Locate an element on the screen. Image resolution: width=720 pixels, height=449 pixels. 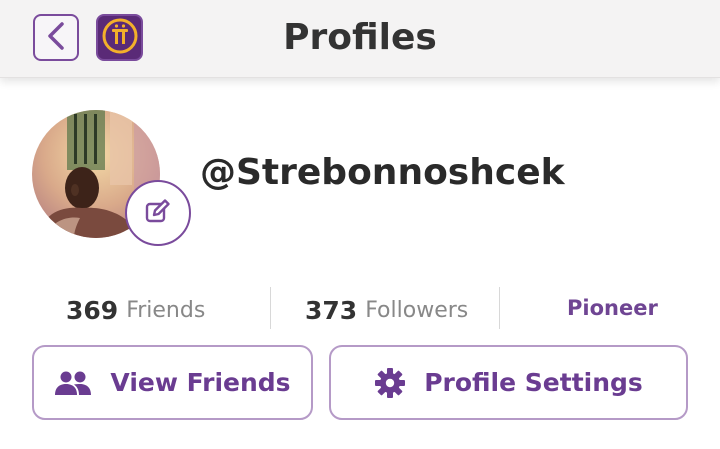
app-logo-button is located at coordinates (119, 37).